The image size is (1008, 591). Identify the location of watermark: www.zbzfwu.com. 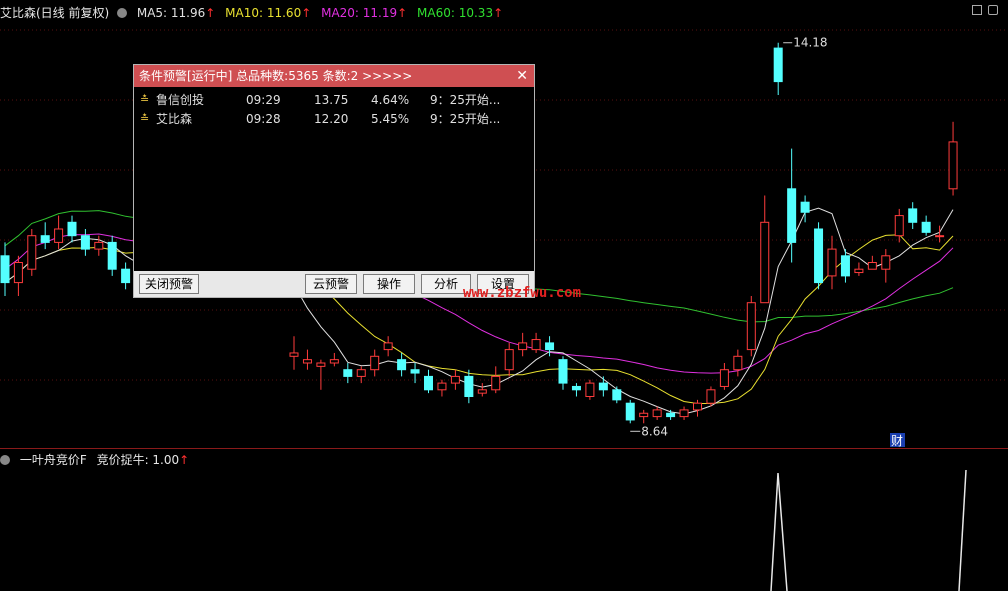
(522, 293).